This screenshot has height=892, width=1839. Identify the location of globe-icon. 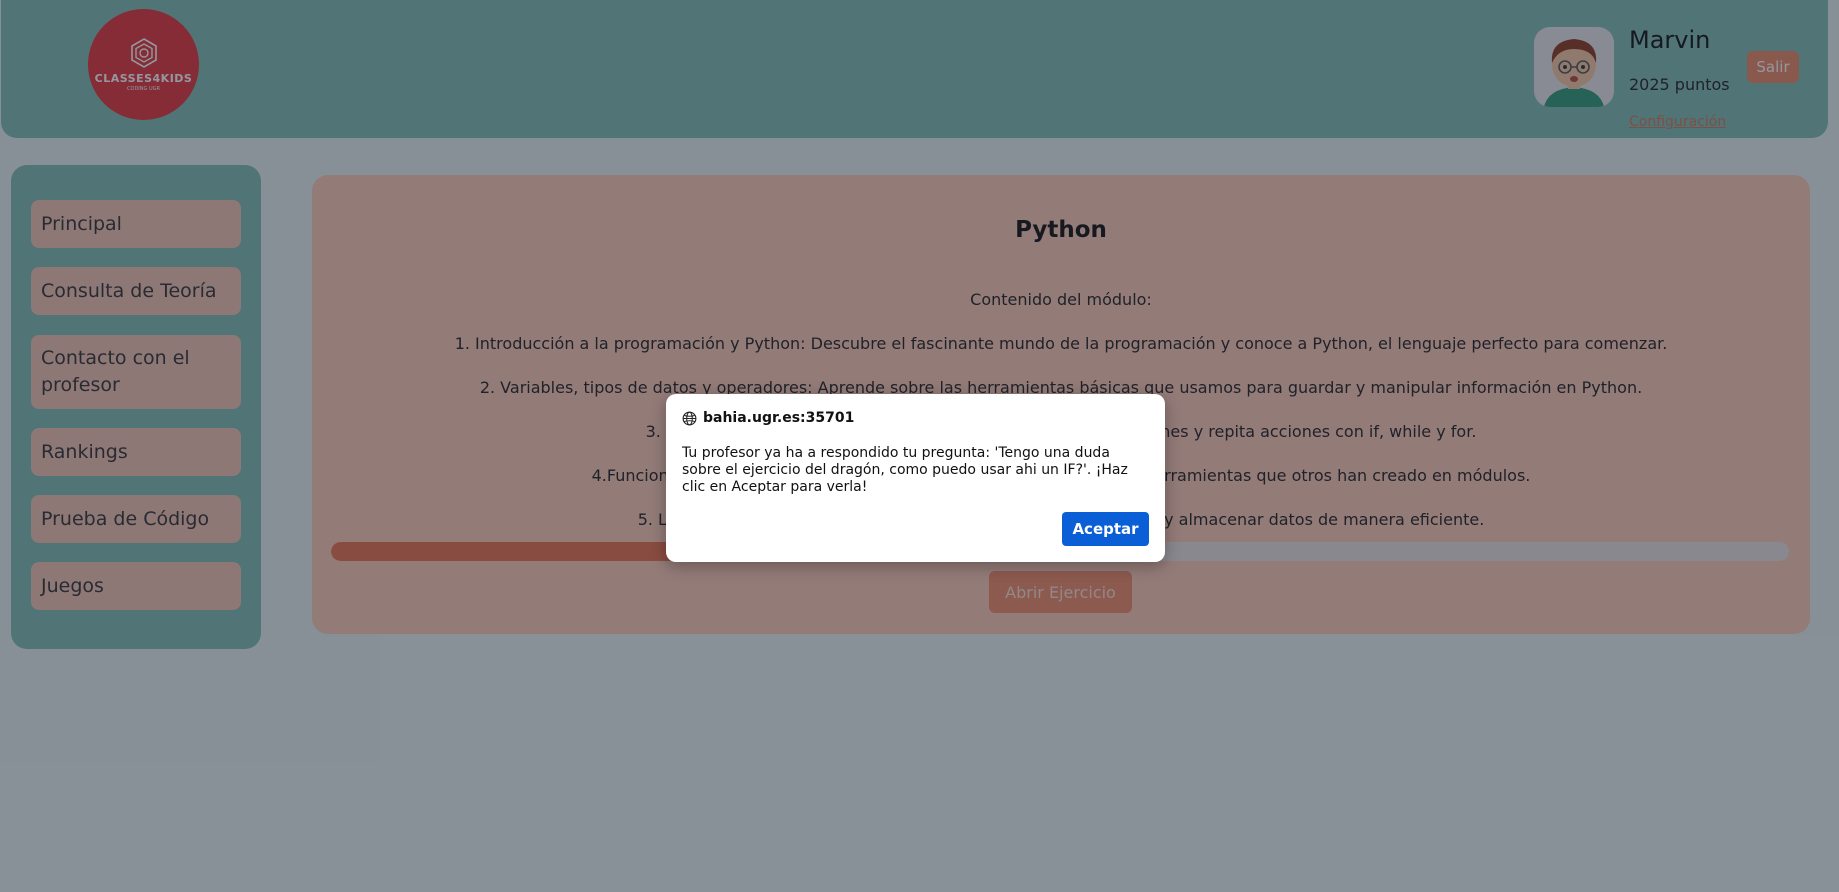
(689, 418).